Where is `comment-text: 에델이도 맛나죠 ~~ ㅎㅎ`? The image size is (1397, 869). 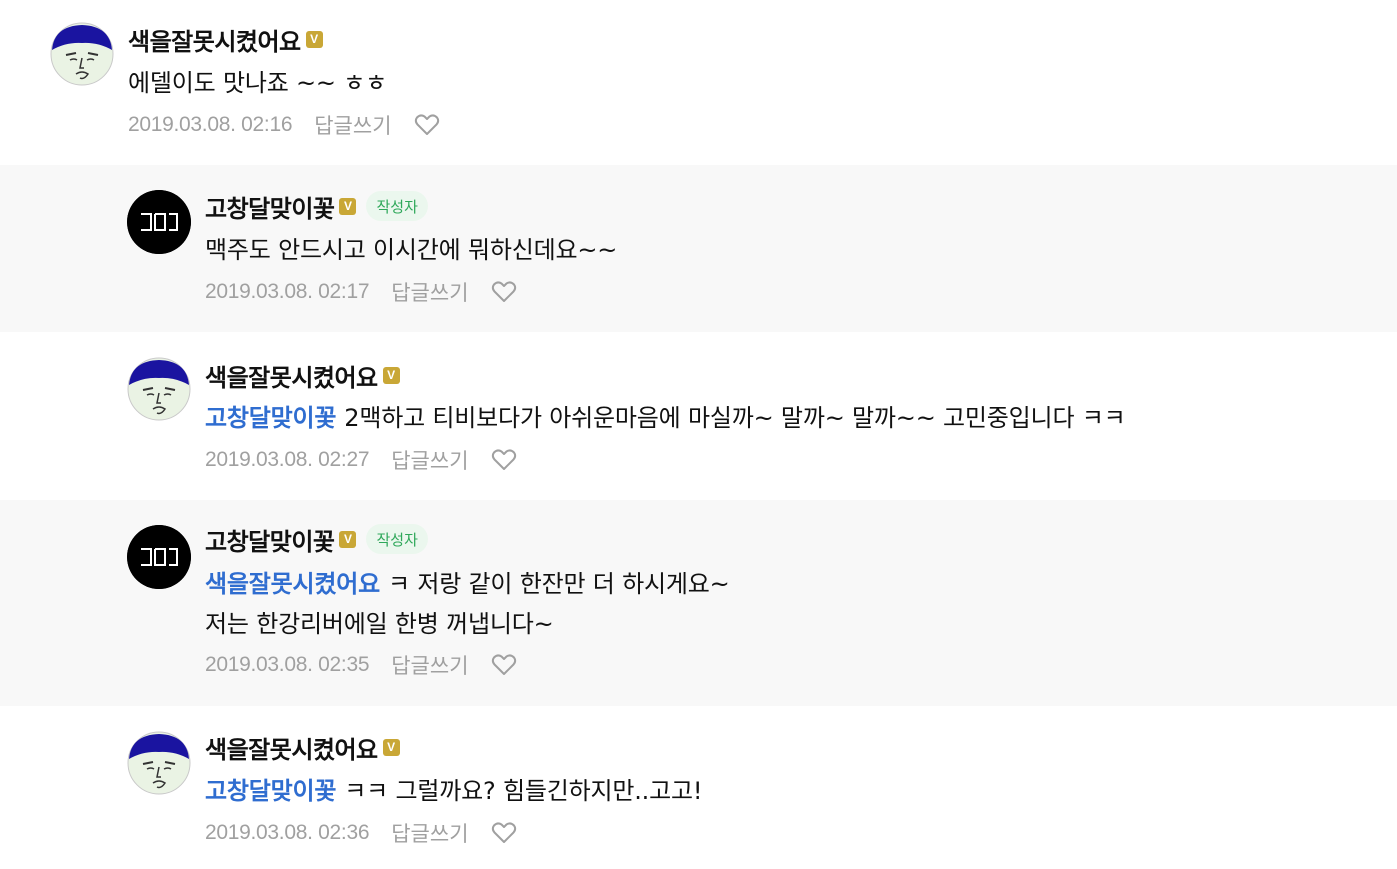
comment-text: 에델이도 맛나죠 ~~ ㅎㅎ is located at coordinates (257, 83).